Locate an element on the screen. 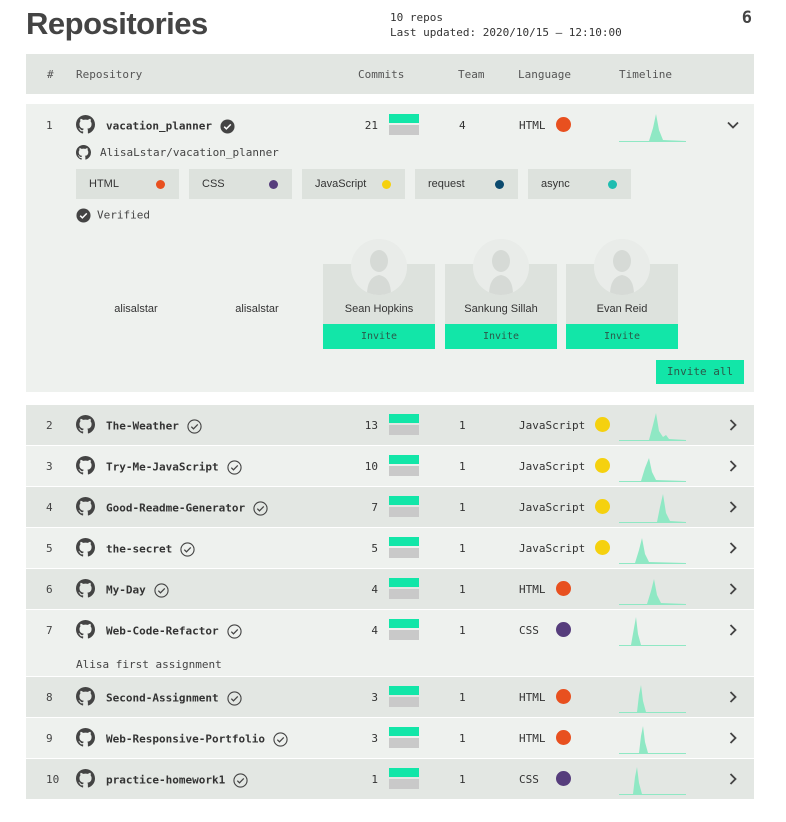  invitee-name: Evan Reid is located at coordinates (622, 309).